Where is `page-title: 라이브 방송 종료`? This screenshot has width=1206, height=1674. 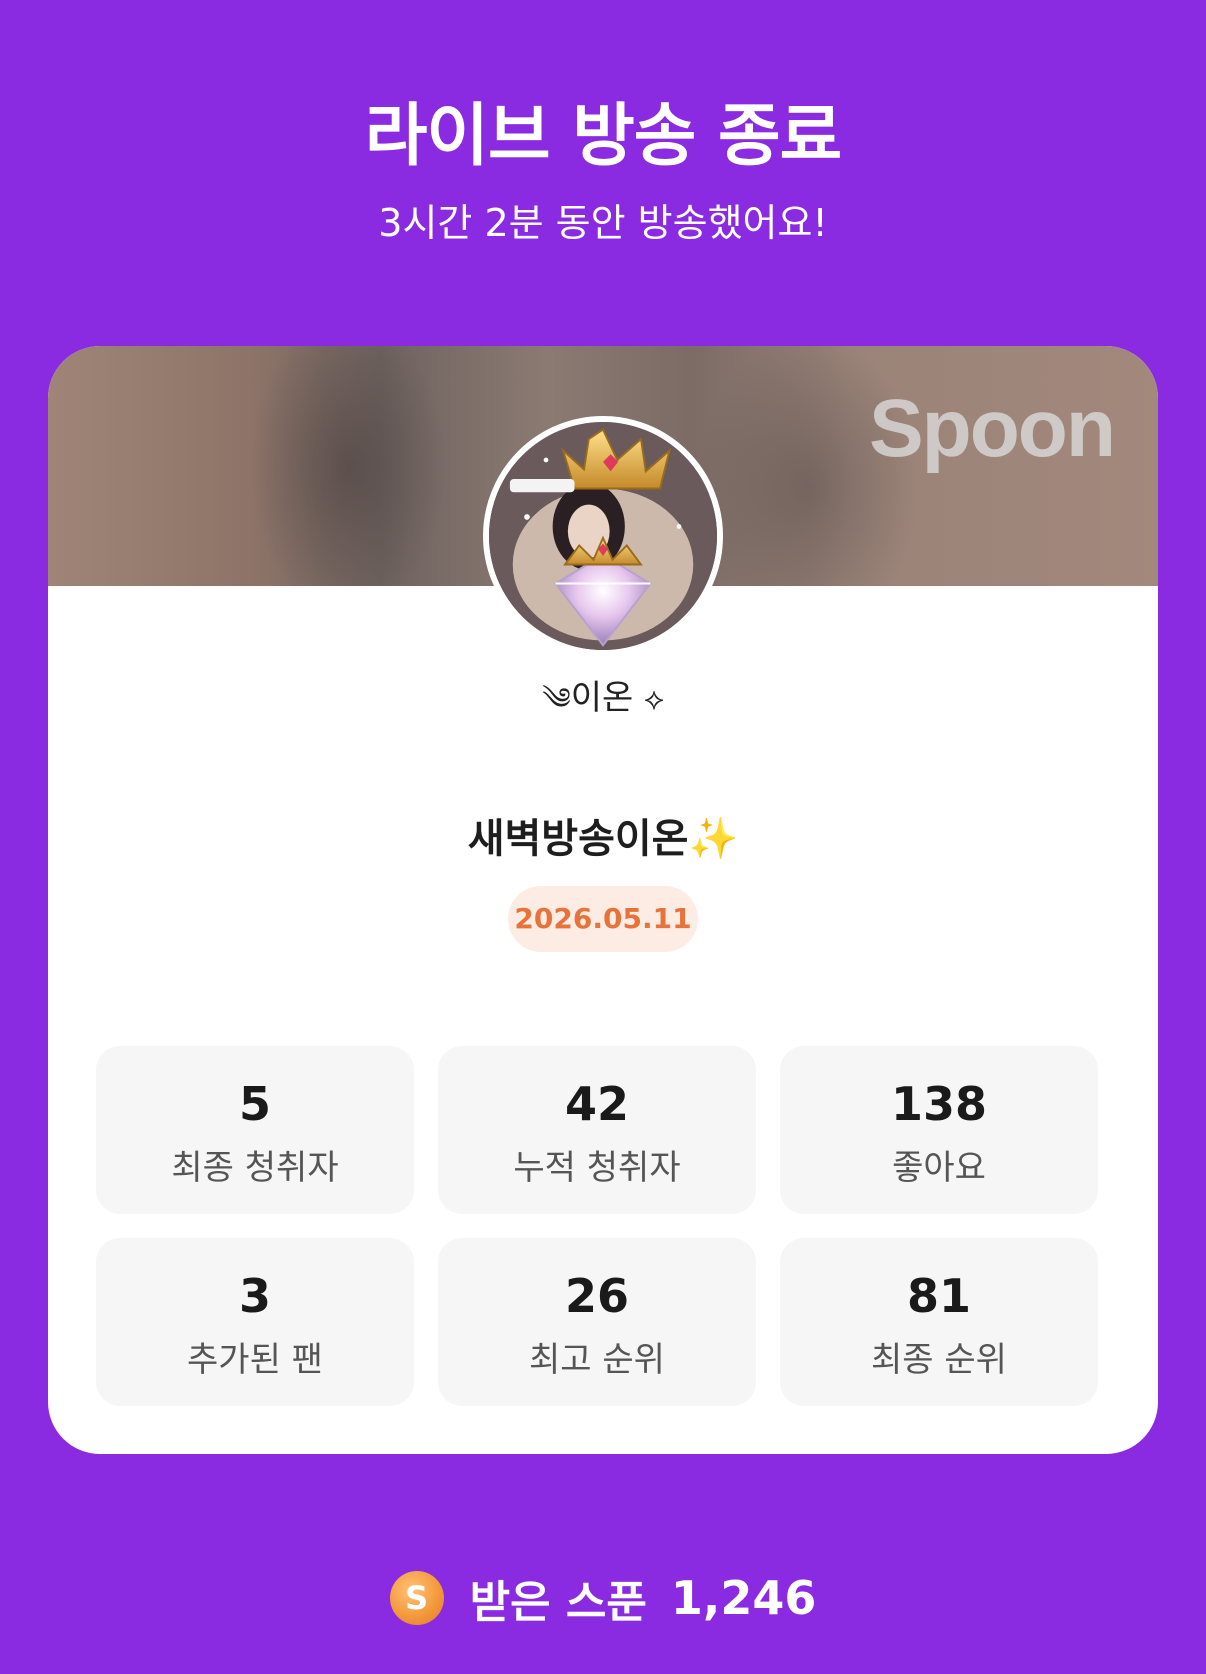 page-title: 라이브 방송 종료 is located at coordinates (603, 136).